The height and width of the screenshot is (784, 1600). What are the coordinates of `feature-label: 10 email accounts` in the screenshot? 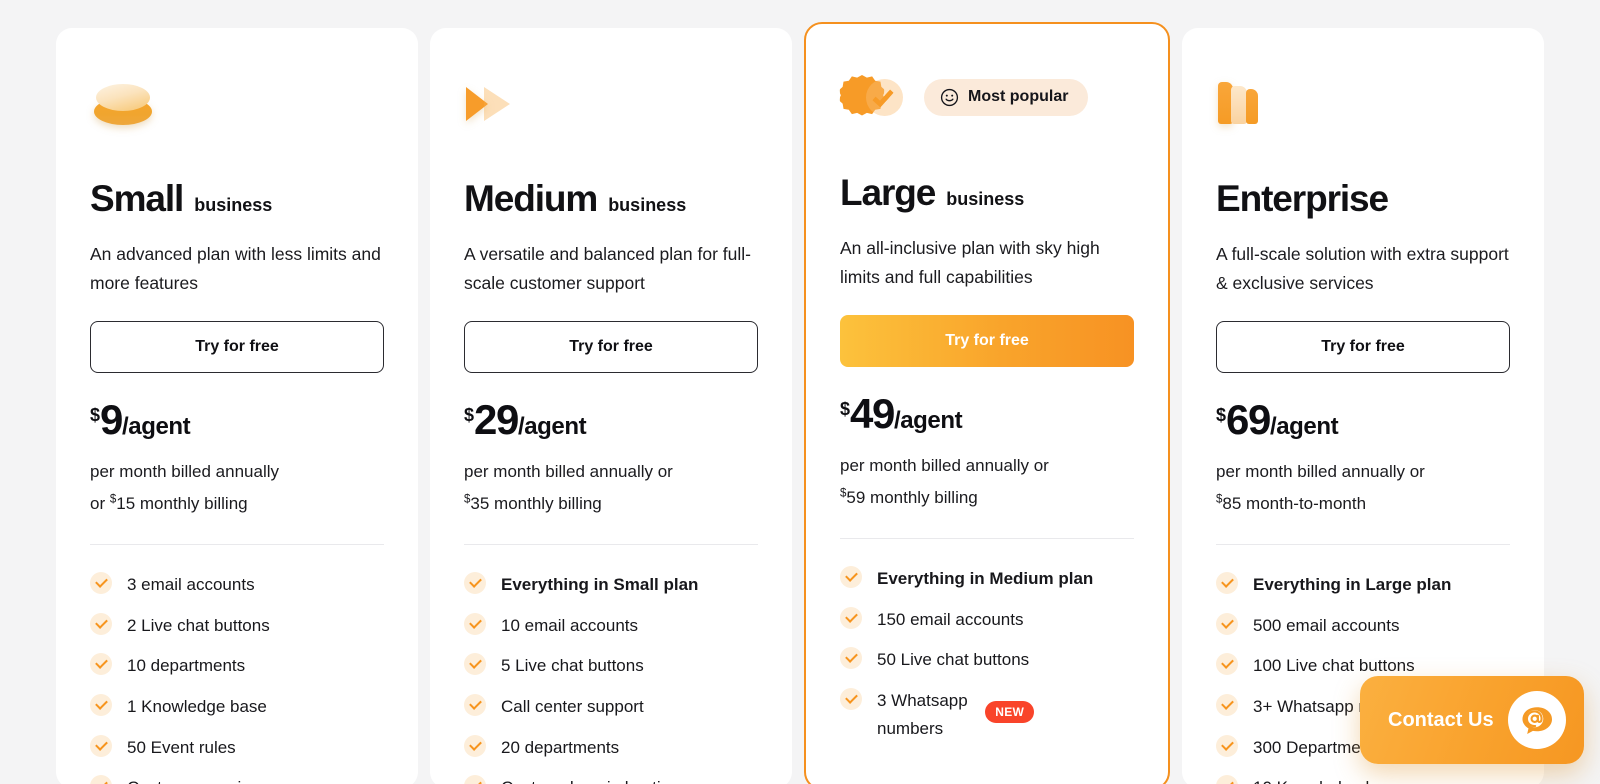 It's located at (570, 625).